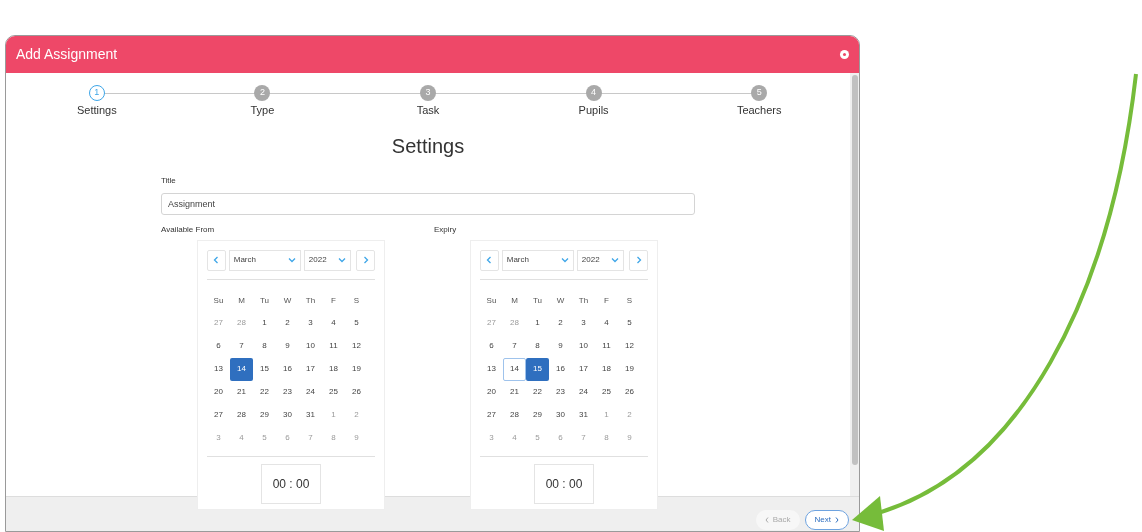 This screenshot has height=532, width=1142. What do you see at coordinates (583, 300) in the screenshot?
I see `weekday-label: Th` at bounding box center [583, 300].